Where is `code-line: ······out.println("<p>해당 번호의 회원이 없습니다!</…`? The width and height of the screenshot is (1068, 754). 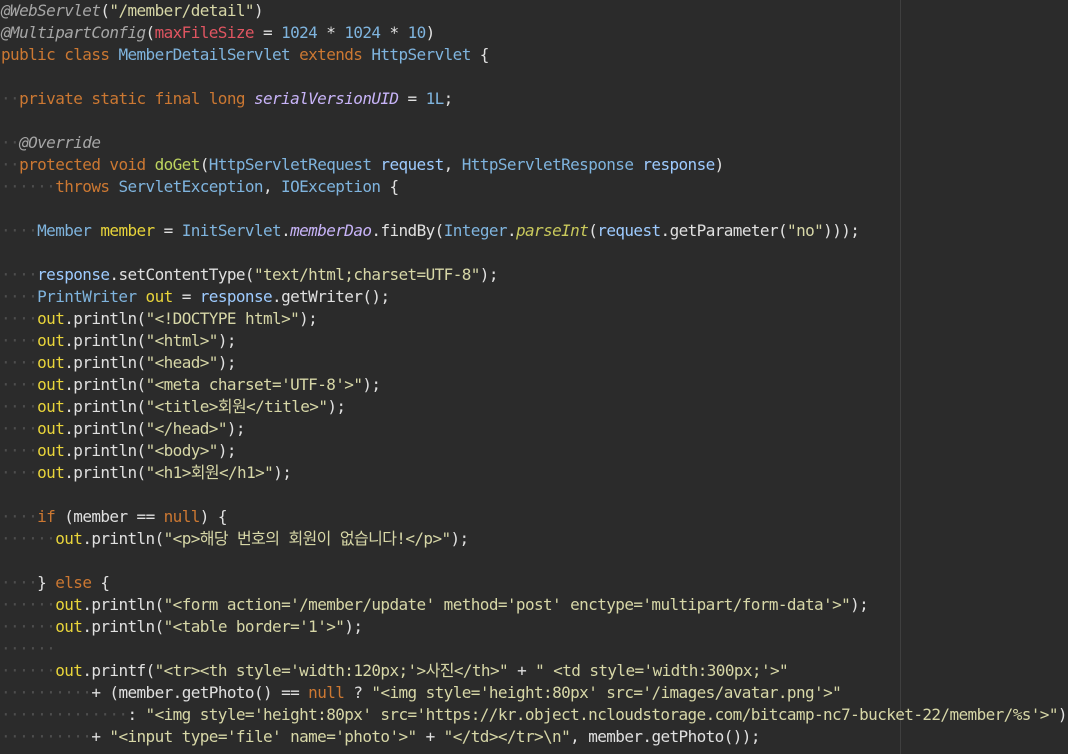
code-line: ······out.println("<p>해당 번호의 회원이 없습니다!</… is located at coordinates (235, 539).